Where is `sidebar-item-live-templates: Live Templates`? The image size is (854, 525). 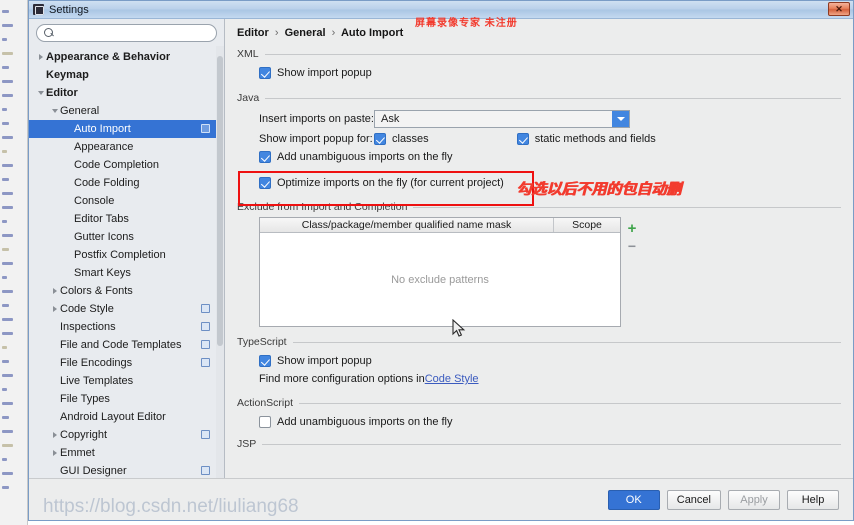 sidebar-item-live-templates: Live Templates is located at coordinates (126, 381).